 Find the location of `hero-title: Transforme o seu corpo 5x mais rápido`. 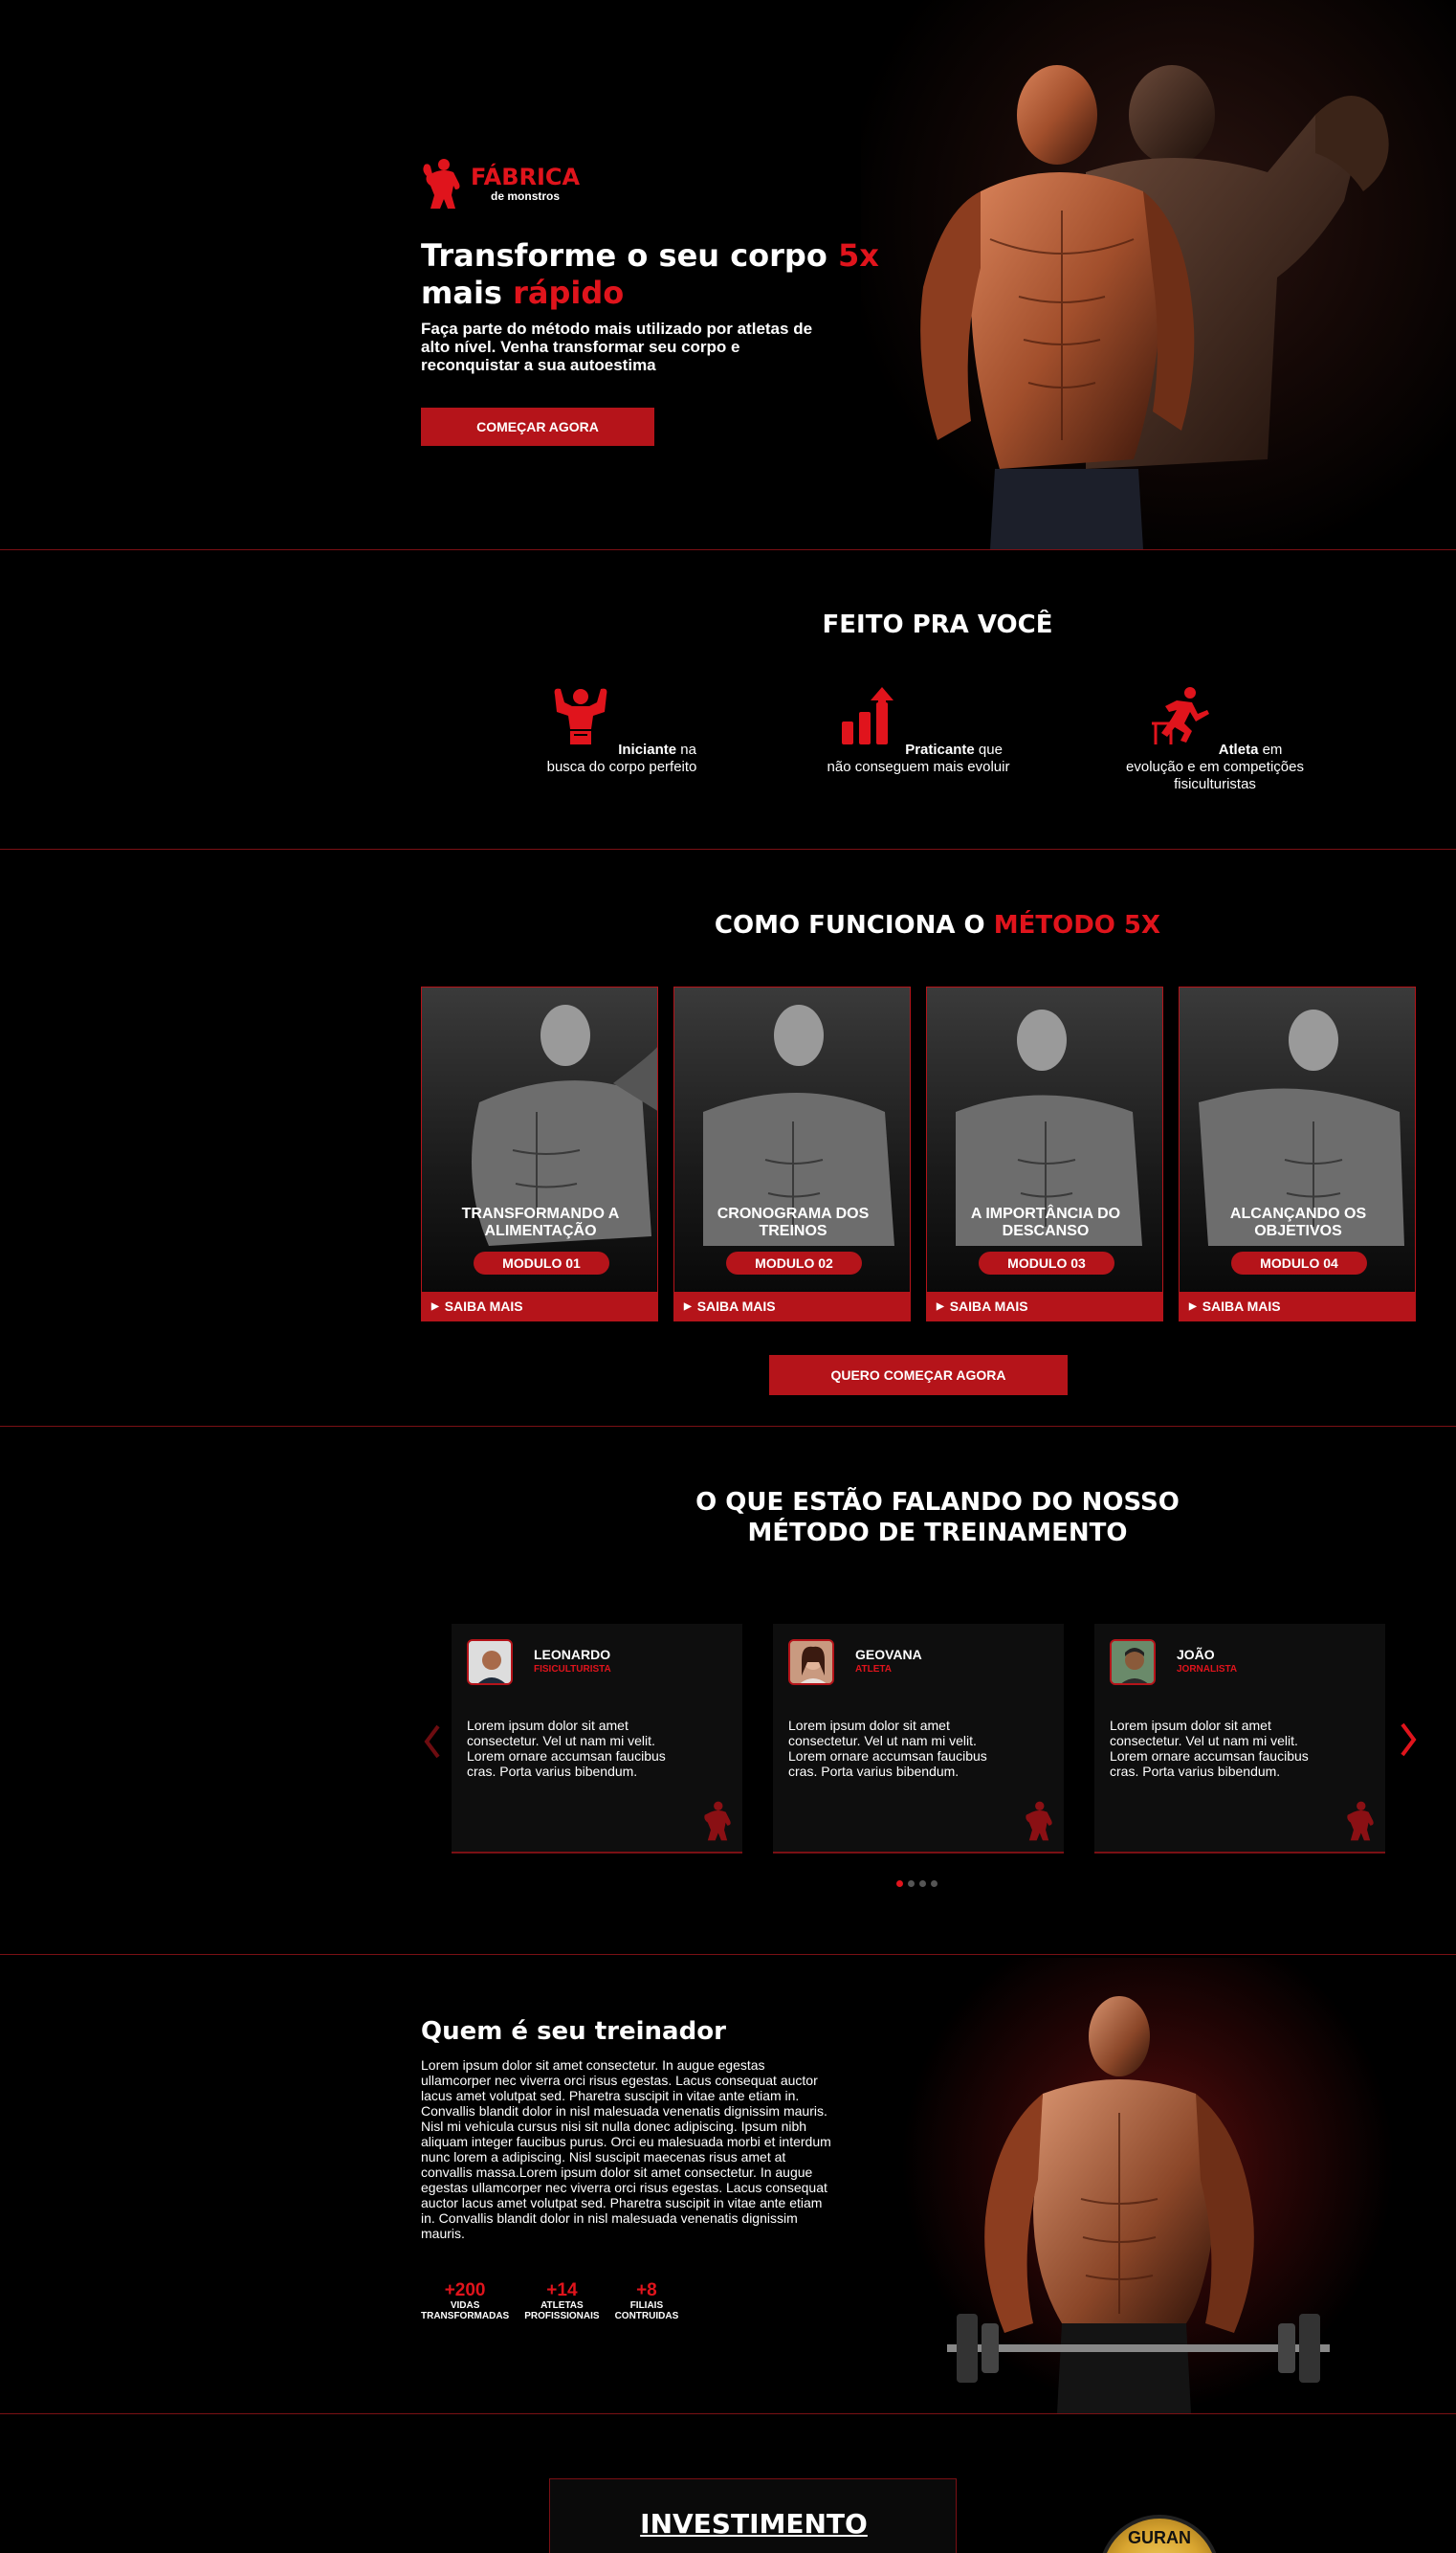

hero-title: Transforme o seu corpo 5x mais rápido is located at coordinates (670, 274).